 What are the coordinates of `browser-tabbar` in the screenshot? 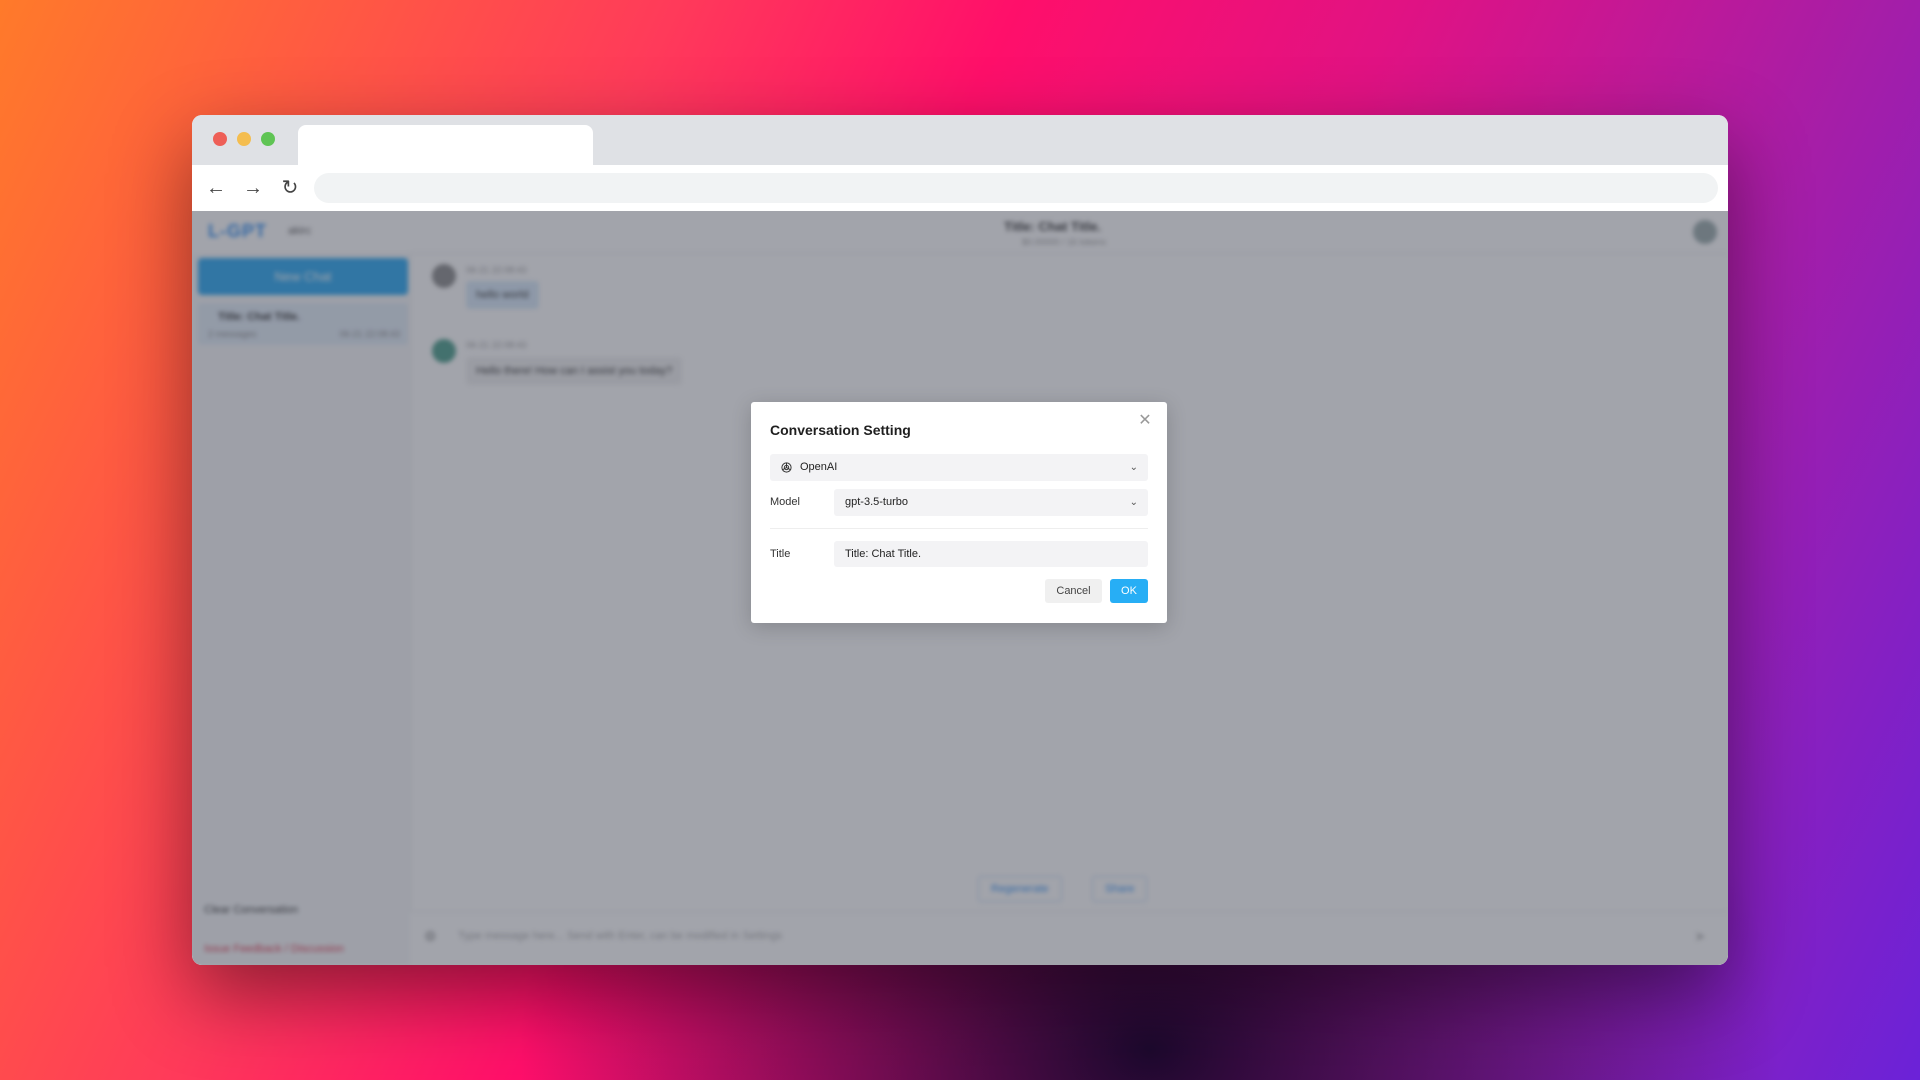 It's located at (960, 140).